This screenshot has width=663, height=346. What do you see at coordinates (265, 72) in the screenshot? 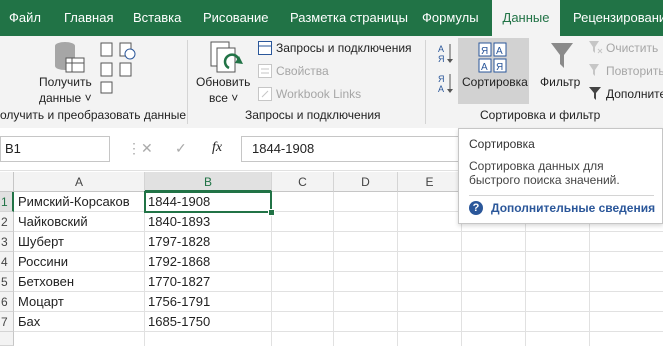
I see `properties-icon` at bounding box center [265, 72].